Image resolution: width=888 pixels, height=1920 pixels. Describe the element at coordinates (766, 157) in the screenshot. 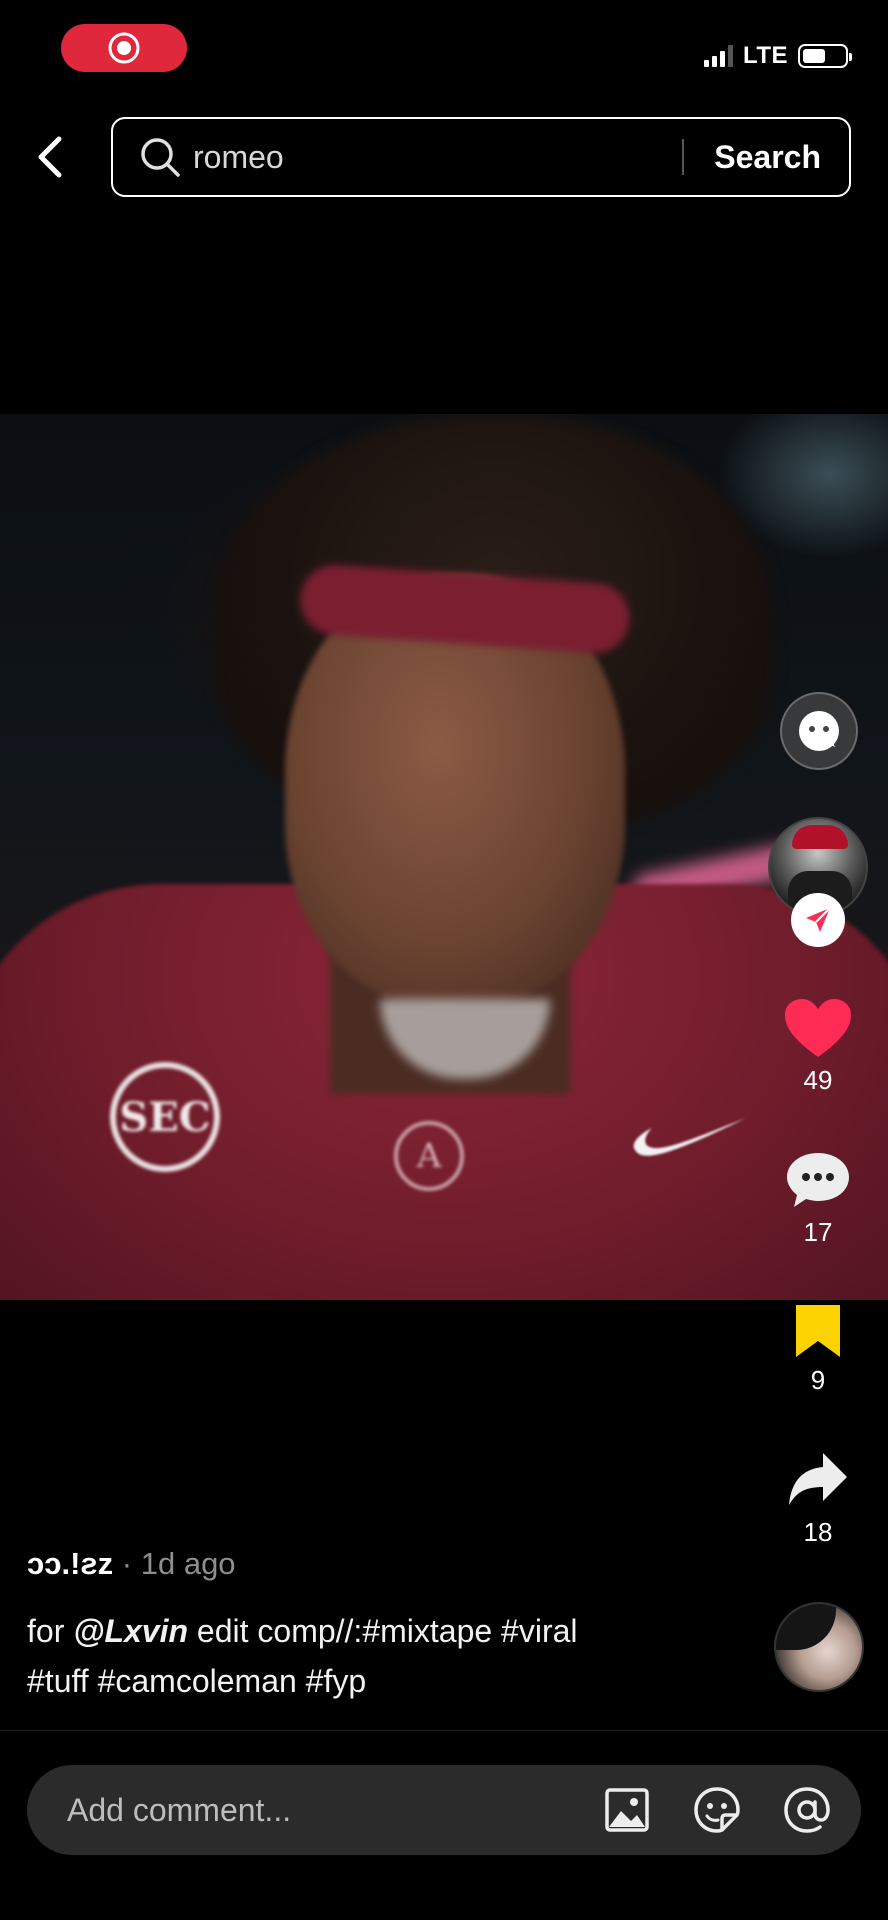

I see `search-button: Search` at that location.